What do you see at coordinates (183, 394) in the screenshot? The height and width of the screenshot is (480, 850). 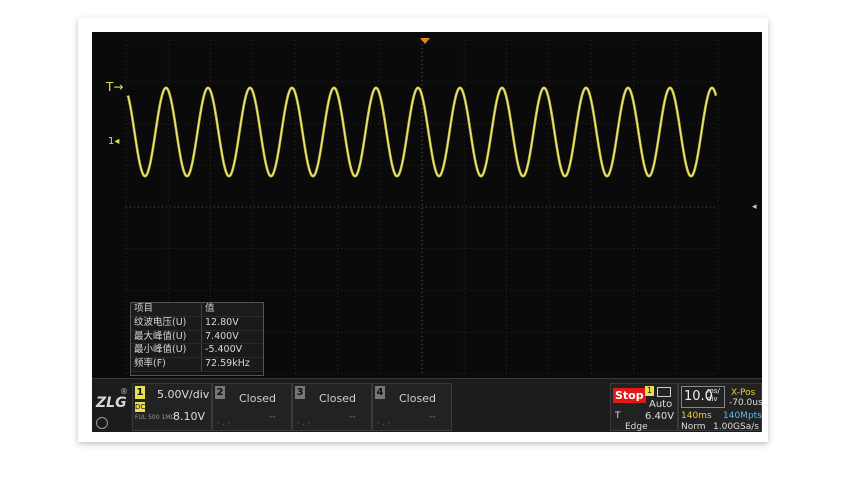 I see `channel1-volts-div: 5.00V/div` at bounding box center [183, 394].